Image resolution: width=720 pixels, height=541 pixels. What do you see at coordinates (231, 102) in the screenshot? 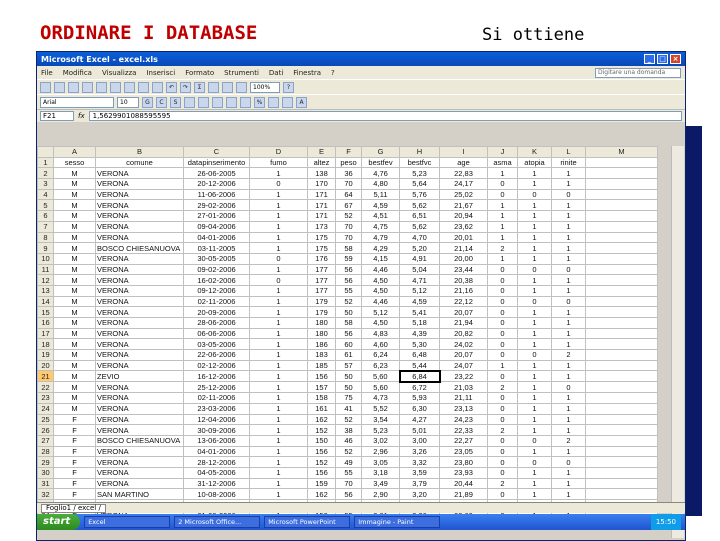
I see `merge-center-icon` at bounding box center [231, 102].